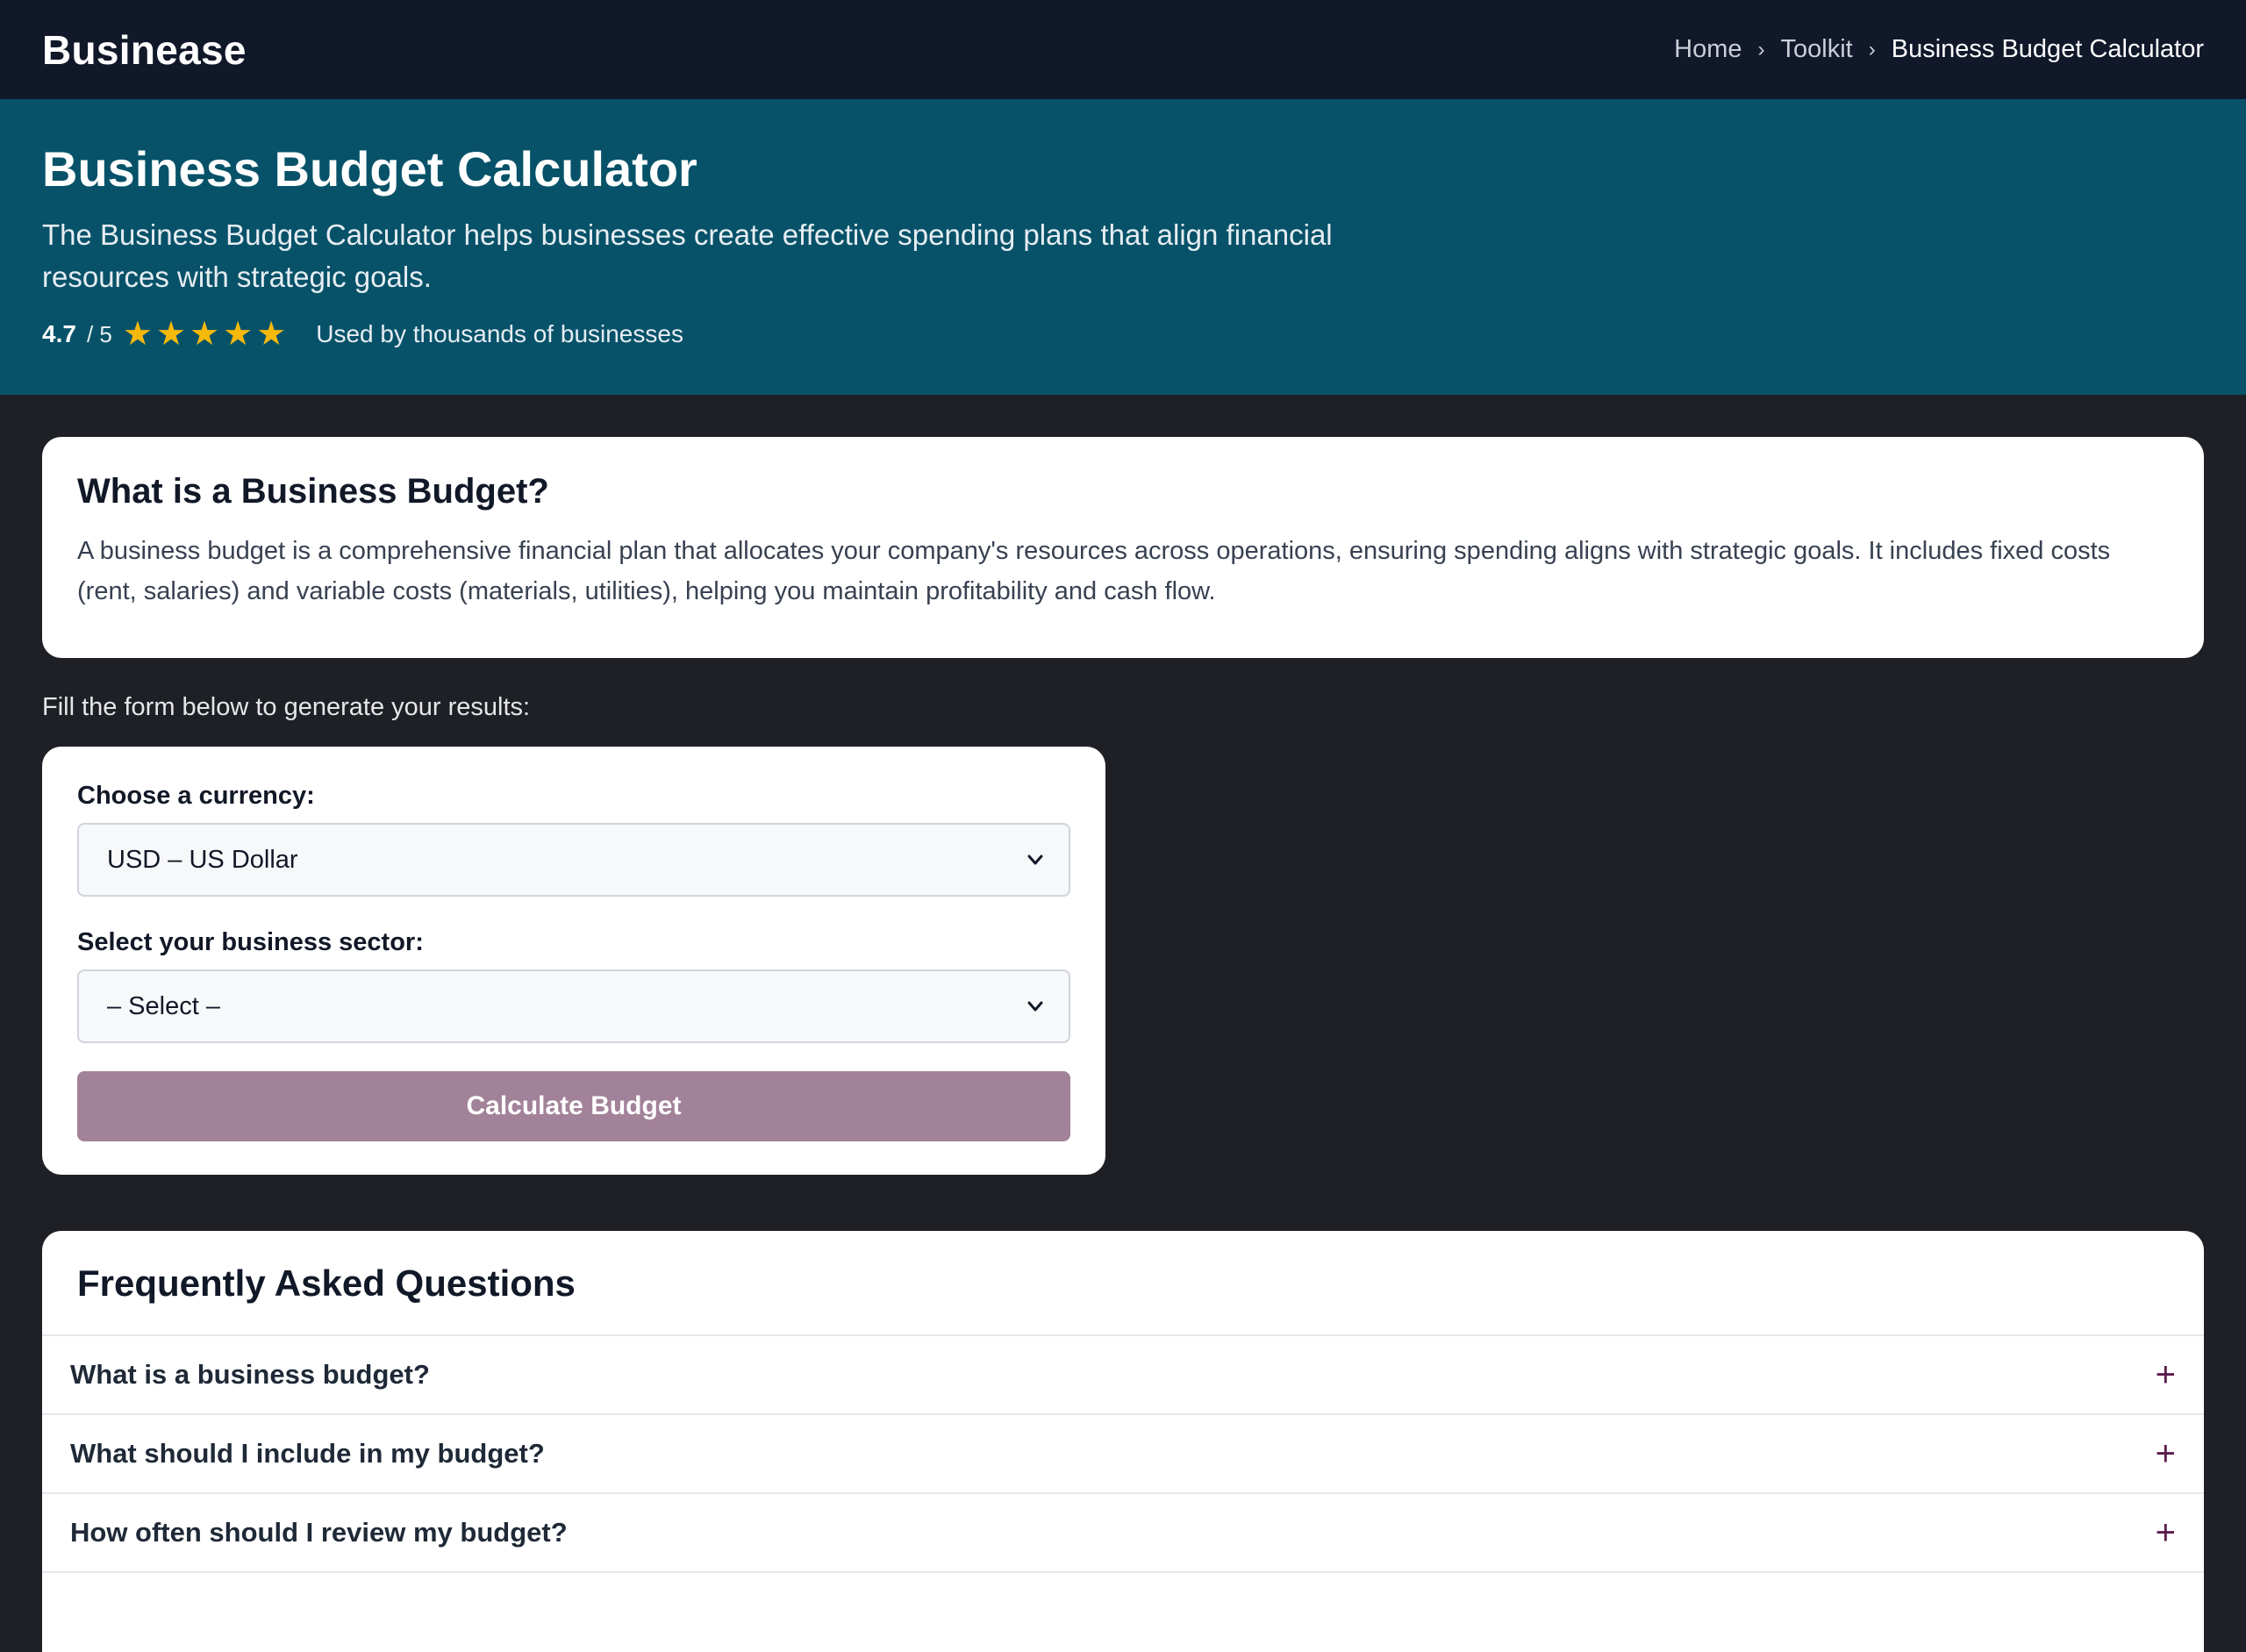  Describe the element at coordinates (1123, 1284) in the screenshot. I see `faq-title: Frequently Asked Questions` at that location.